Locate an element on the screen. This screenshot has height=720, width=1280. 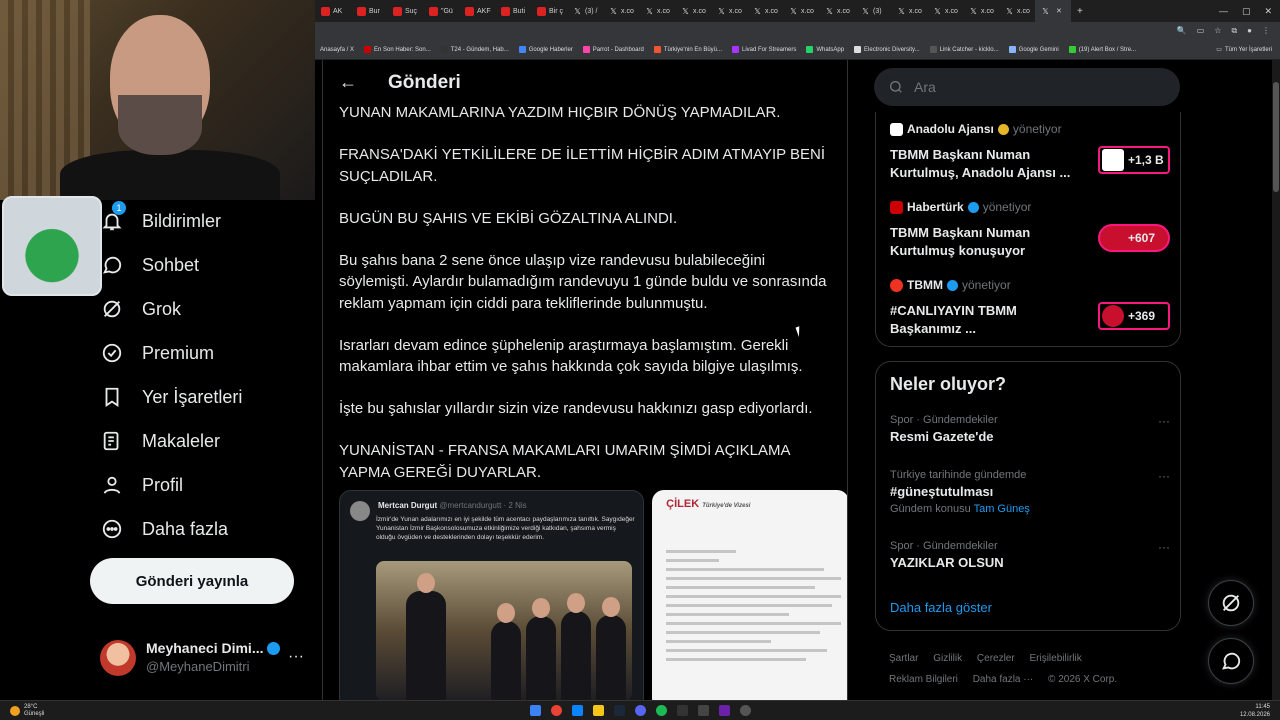
minimize-icon: — is located at coordinates (1223, 11).